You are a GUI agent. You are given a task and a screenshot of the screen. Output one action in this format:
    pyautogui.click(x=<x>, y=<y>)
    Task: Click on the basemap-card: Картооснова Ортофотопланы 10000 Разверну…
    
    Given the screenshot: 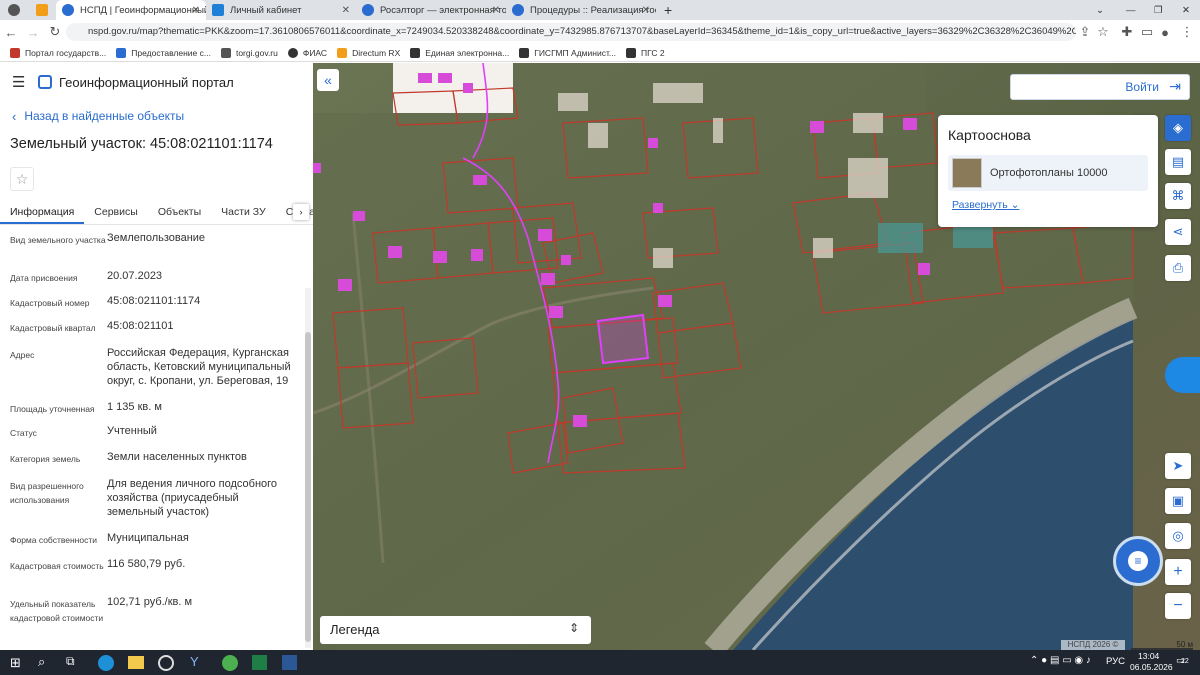 What is the action you would take?
    pyautogui.click(x=1048, y=171)
    